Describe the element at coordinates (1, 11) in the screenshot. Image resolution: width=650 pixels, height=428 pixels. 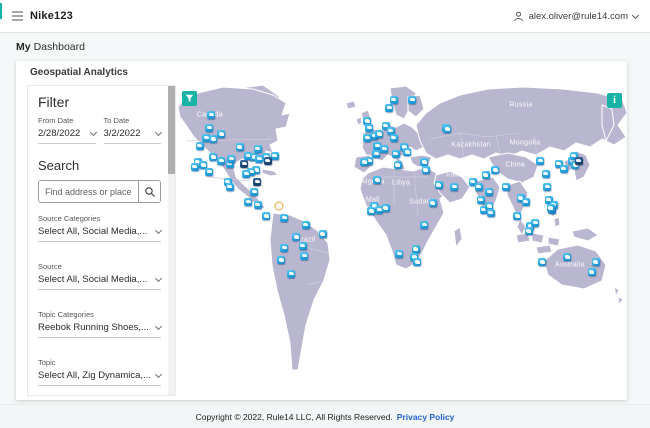
I see `accent-sliver` at that location.